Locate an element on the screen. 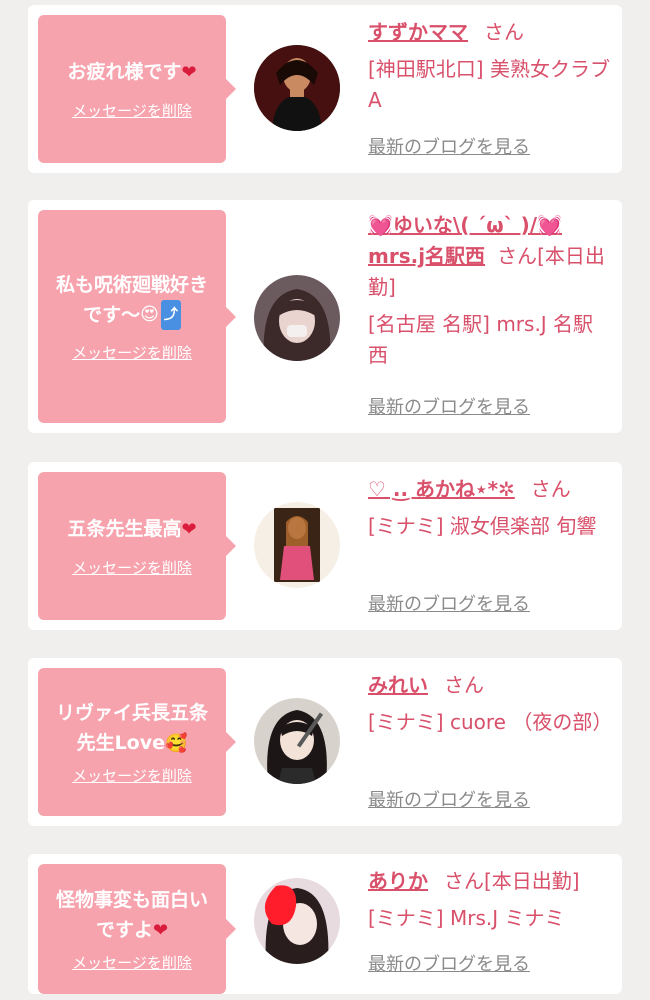 The width and height of the screenshot is (650, 1000). message-text: 私も呪術廻戦好き です〜😍 ⤴ is located at coordinates (132, 300).